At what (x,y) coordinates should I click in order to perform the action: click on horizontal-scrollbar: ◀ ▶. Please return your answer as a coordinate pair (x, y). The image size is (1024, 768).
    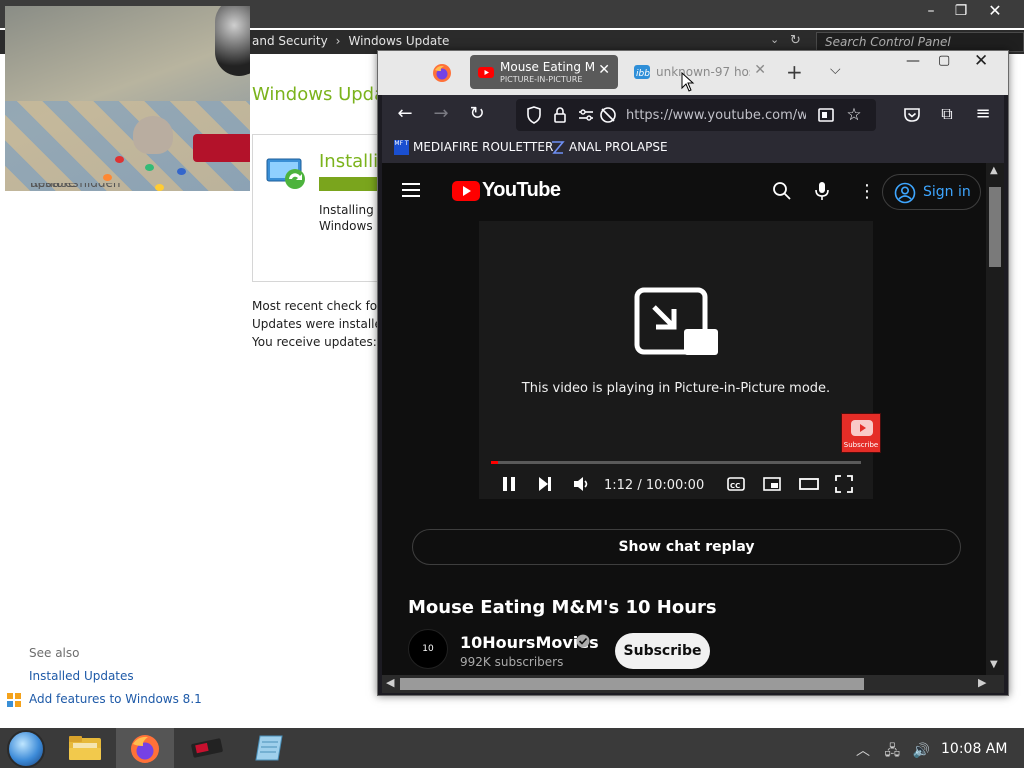
    Looking at the image, I should click on (693, 684).